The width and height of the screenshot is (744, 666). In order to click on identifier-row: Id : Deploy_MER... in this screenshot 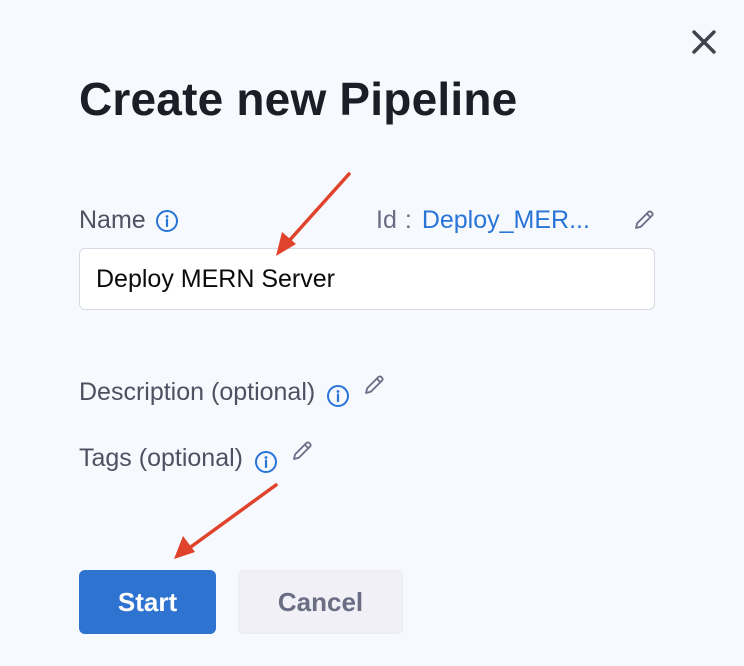, I will do `click(483, 220)`.